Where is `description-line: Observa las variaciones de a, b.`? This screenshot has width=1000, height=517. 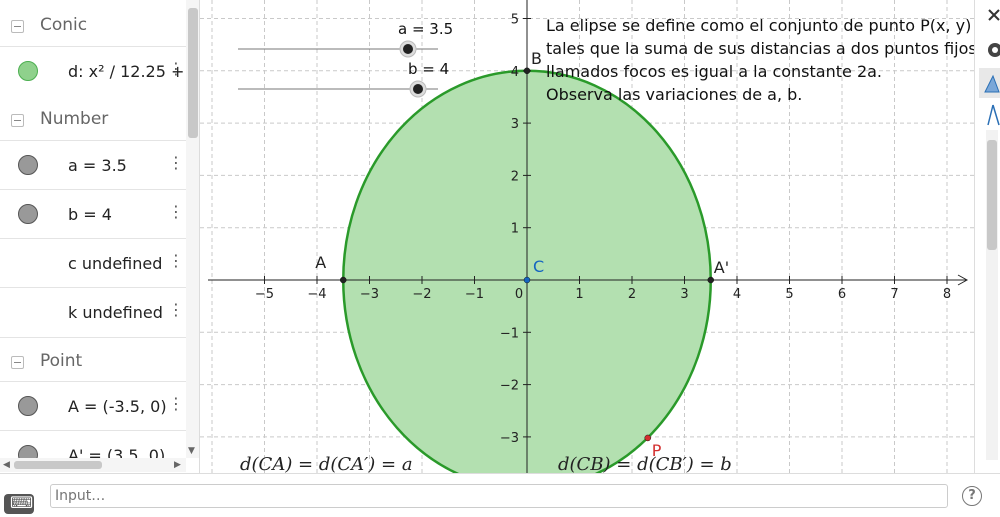 description-line: Observa las variaciones de a, b. is located at coordinates (674, 94).